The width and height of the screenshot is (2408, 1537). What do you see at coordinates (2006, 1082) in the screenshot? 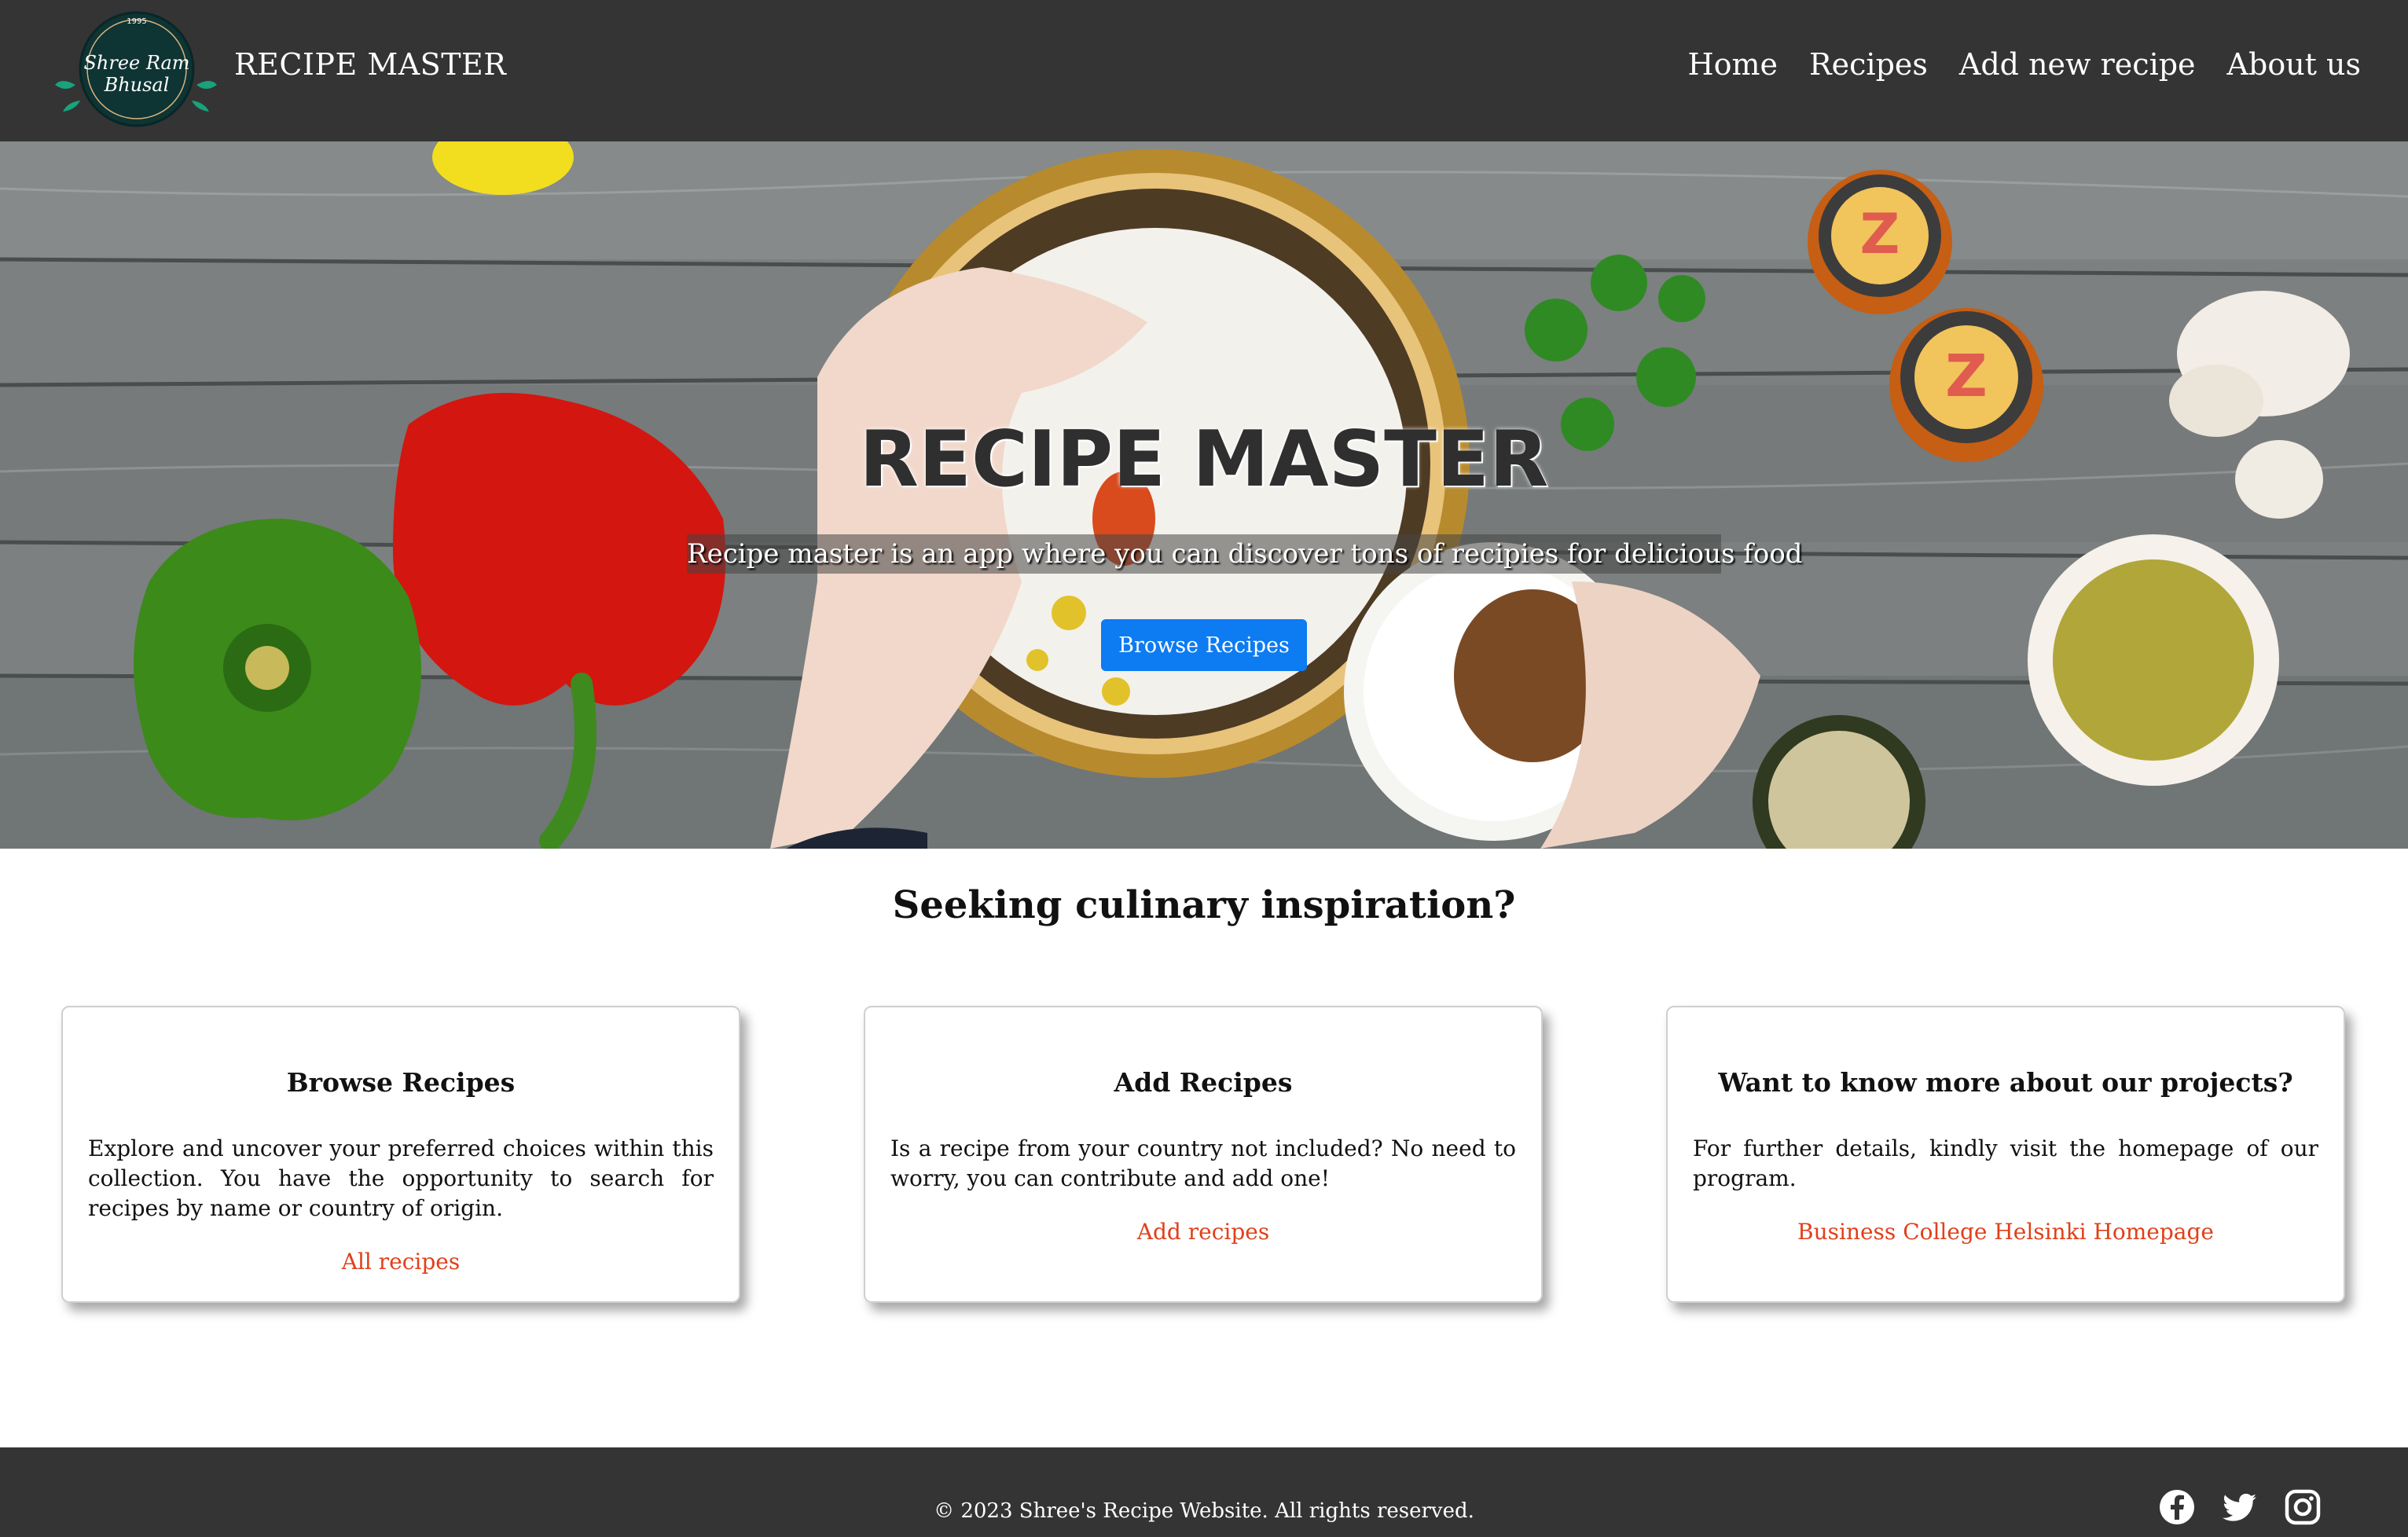
I see `card-title: Want to know more about our projects?` at bounding box center [2006, 1082].